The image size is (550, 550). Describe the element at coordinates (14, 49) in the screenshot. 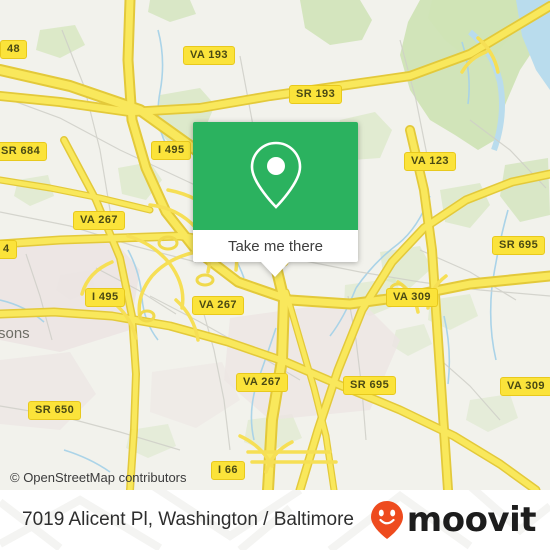

I see `road-shield-48: 48` at that location.